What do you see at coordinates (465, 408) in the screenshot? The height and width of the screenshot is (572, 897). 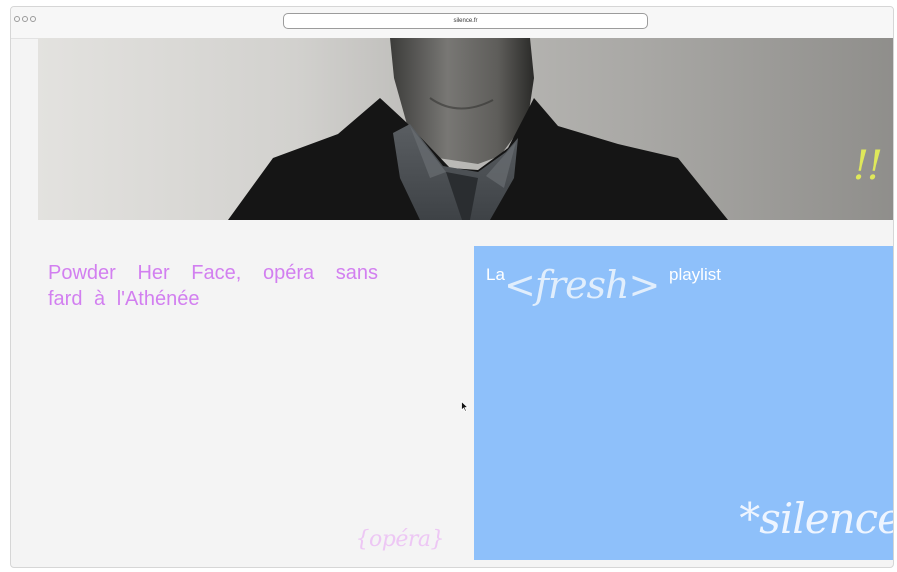 I see `arrow-cursor-icon` at bounding box center [465, 408].